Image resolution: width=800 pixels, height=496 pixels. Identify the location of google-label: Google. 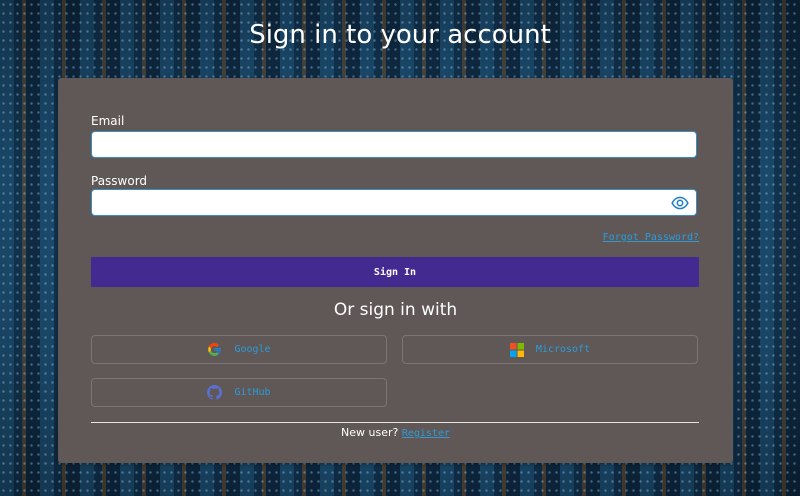
(252, 349).